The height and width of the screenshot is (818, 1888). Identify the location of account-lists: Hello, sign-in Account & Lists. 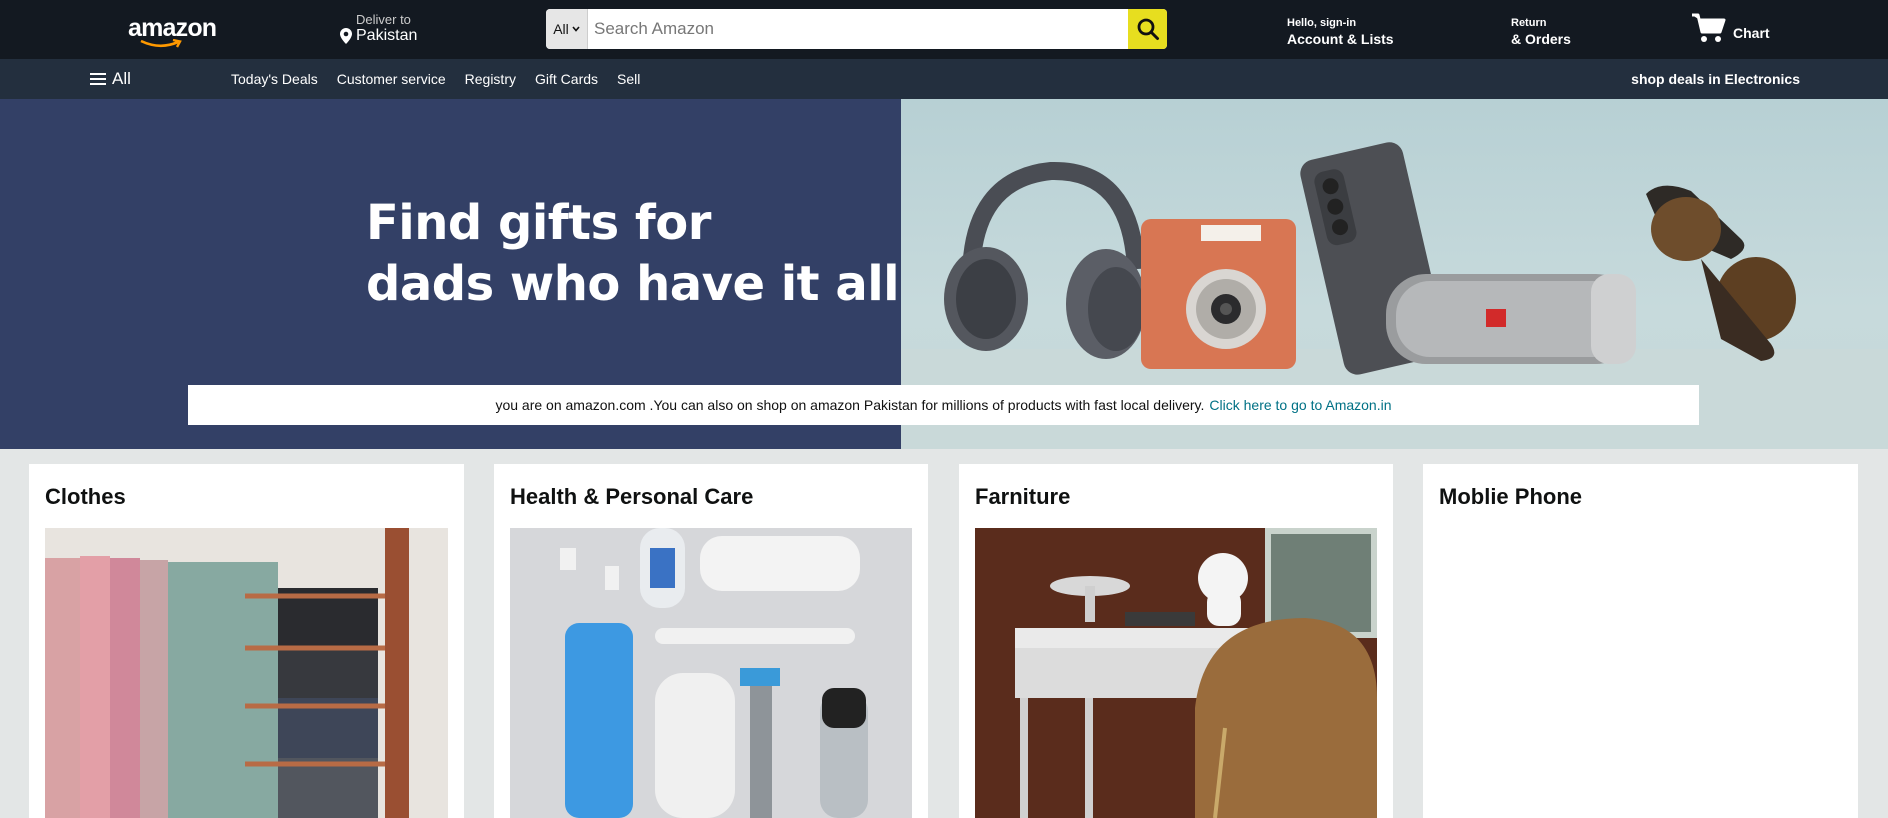
(1340, 32).